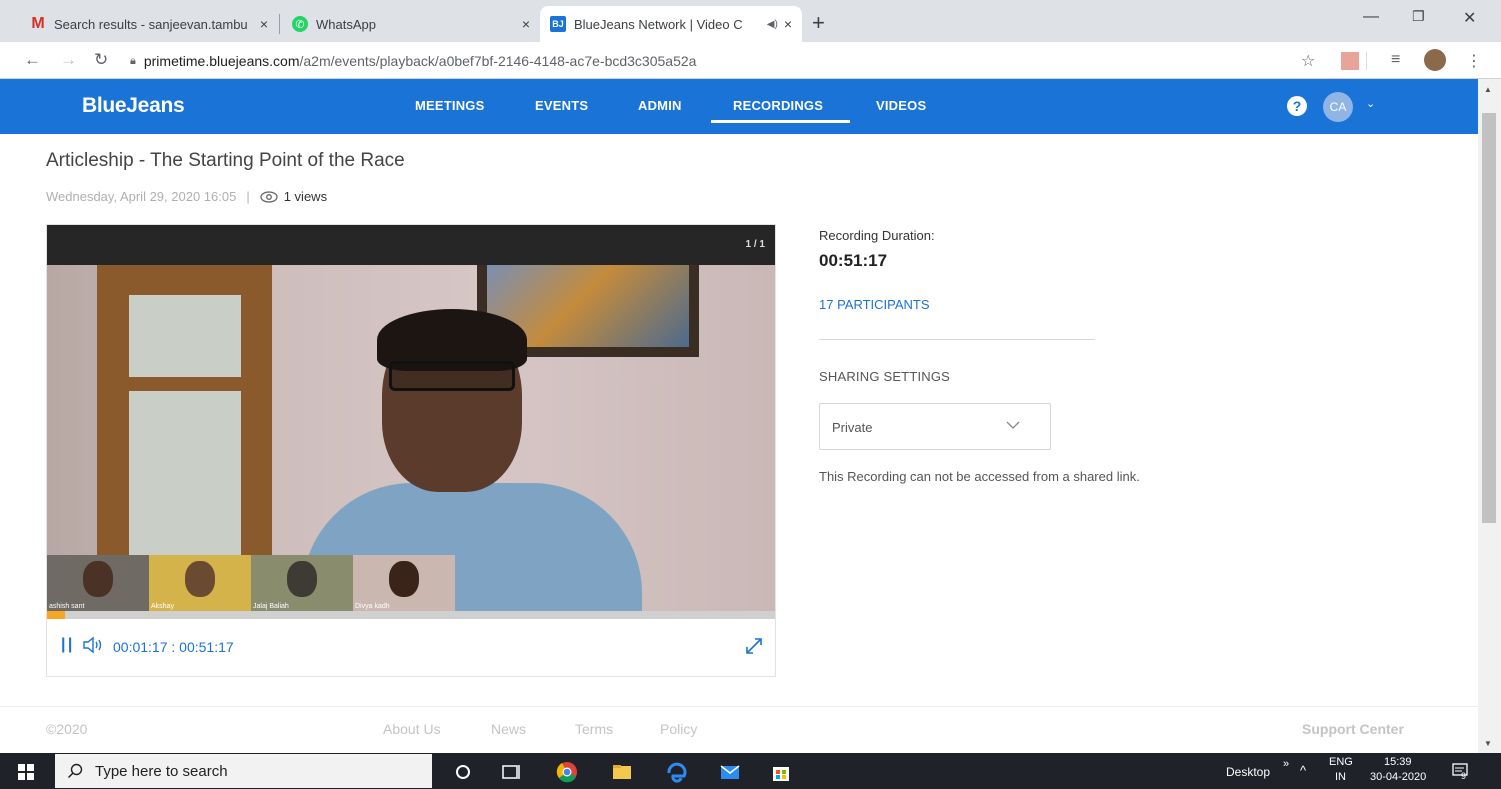 This screenshot has height=789, width=1501. I want to click on clock-date: 30-04-2020, so click(1398, 777).